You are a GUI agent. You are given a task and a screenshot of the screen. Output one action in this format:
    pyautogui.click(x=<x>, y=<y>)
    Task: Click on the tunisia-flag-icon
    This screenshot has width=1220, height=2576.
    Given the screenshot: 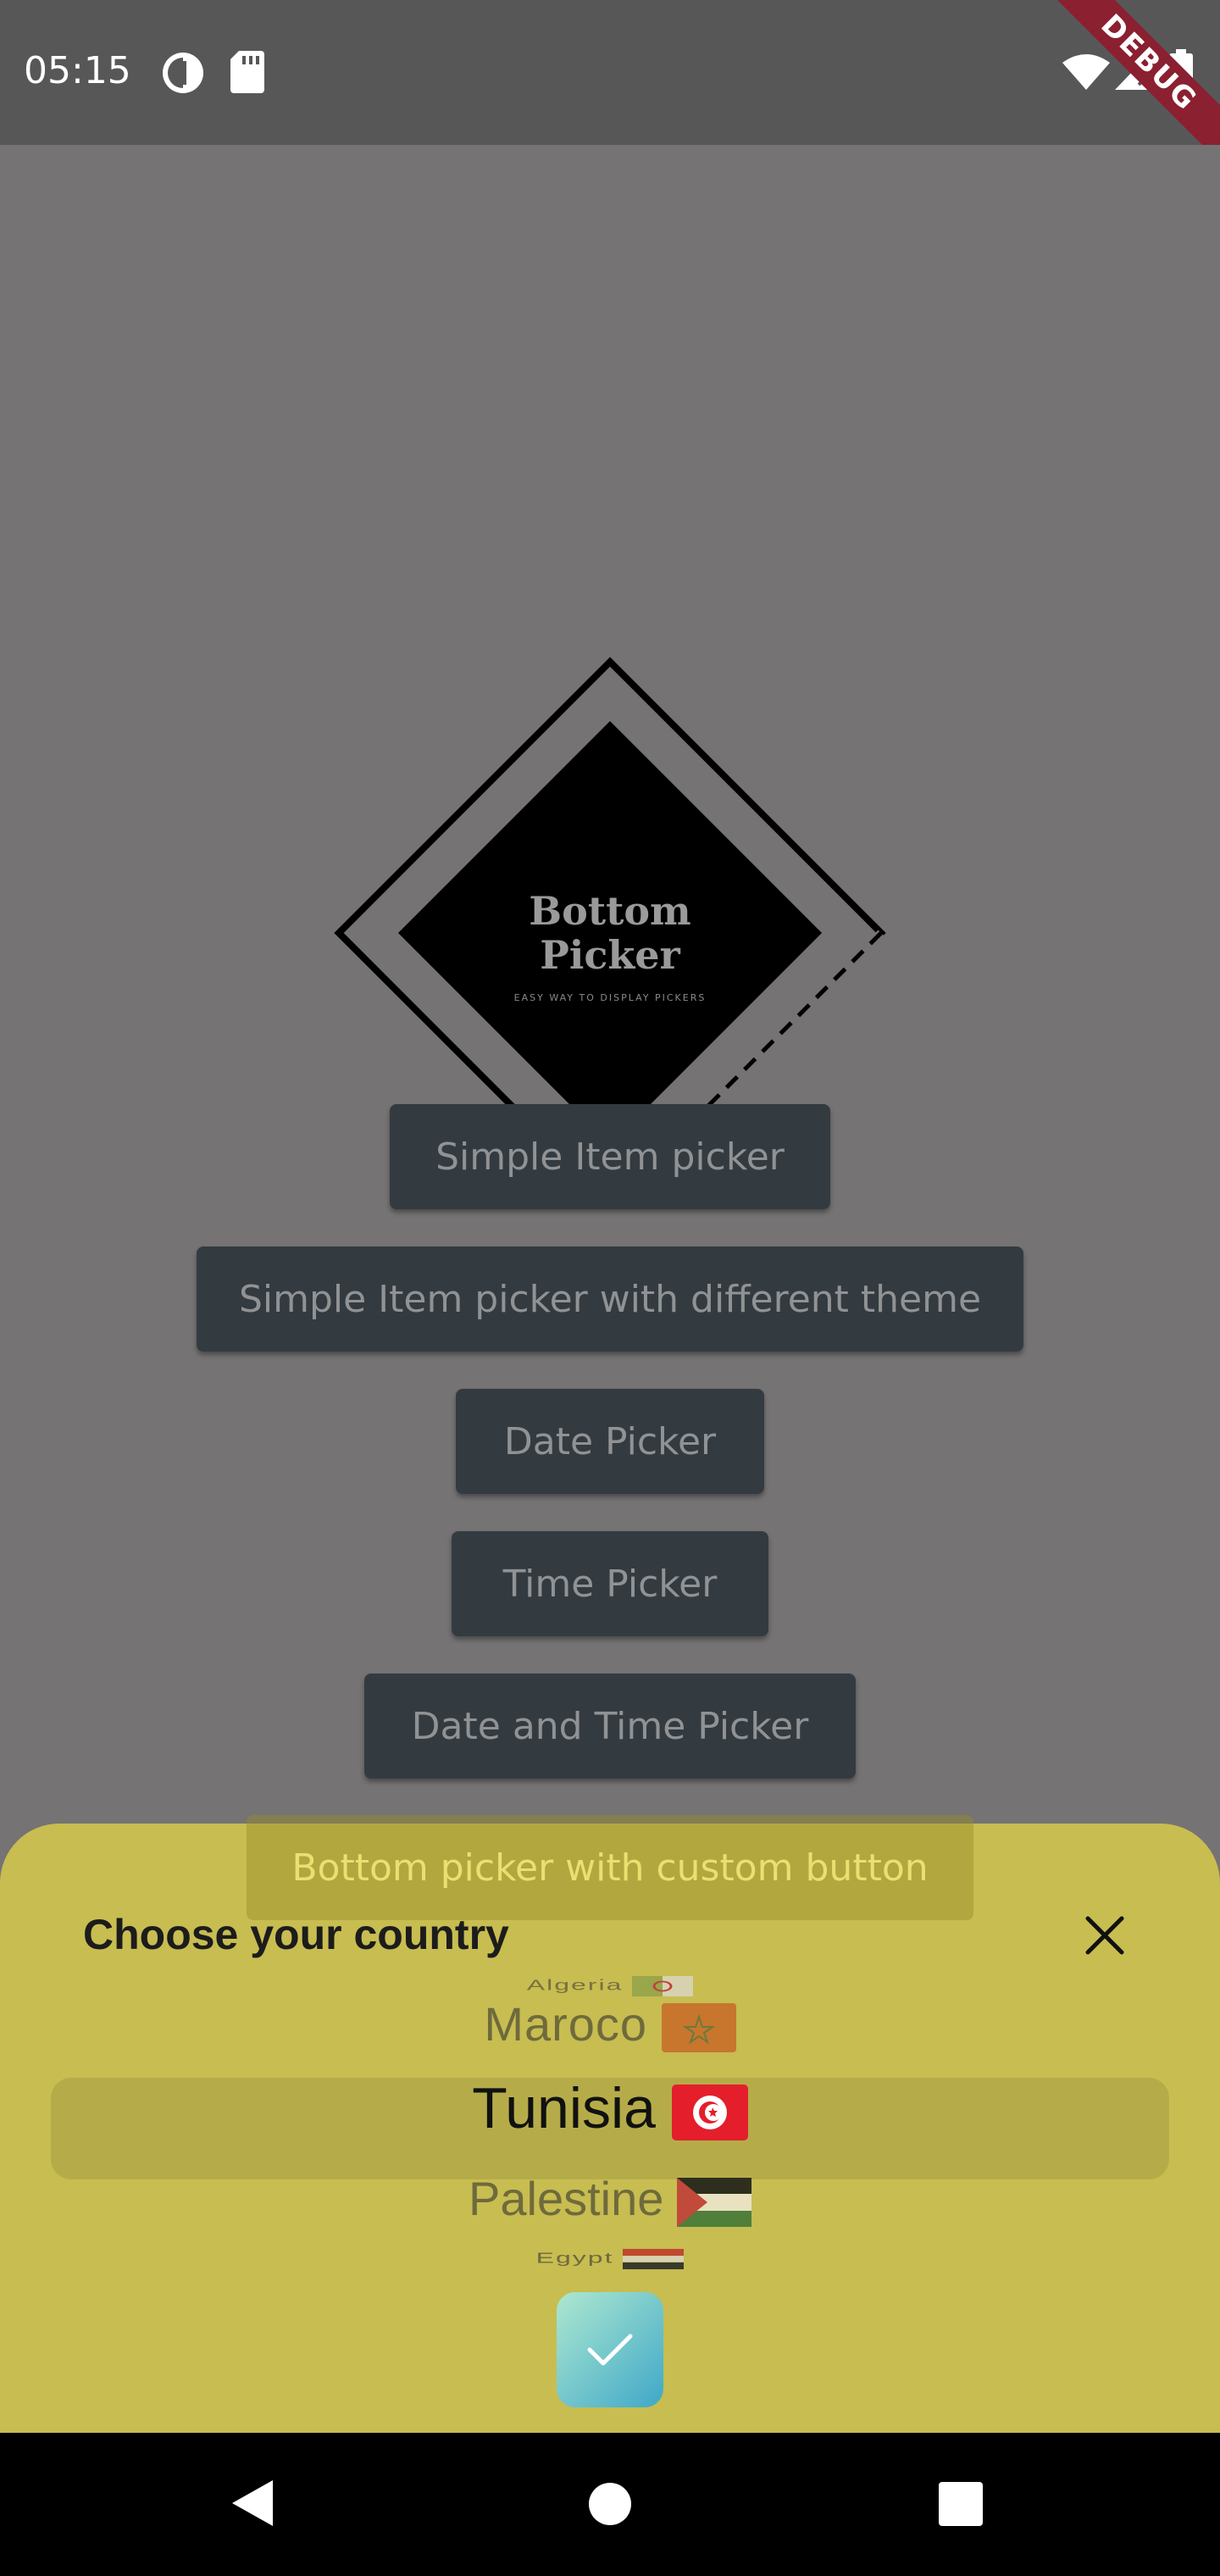 What is the action you would take?
    pyautogui.click(x=709, y=2113)
    